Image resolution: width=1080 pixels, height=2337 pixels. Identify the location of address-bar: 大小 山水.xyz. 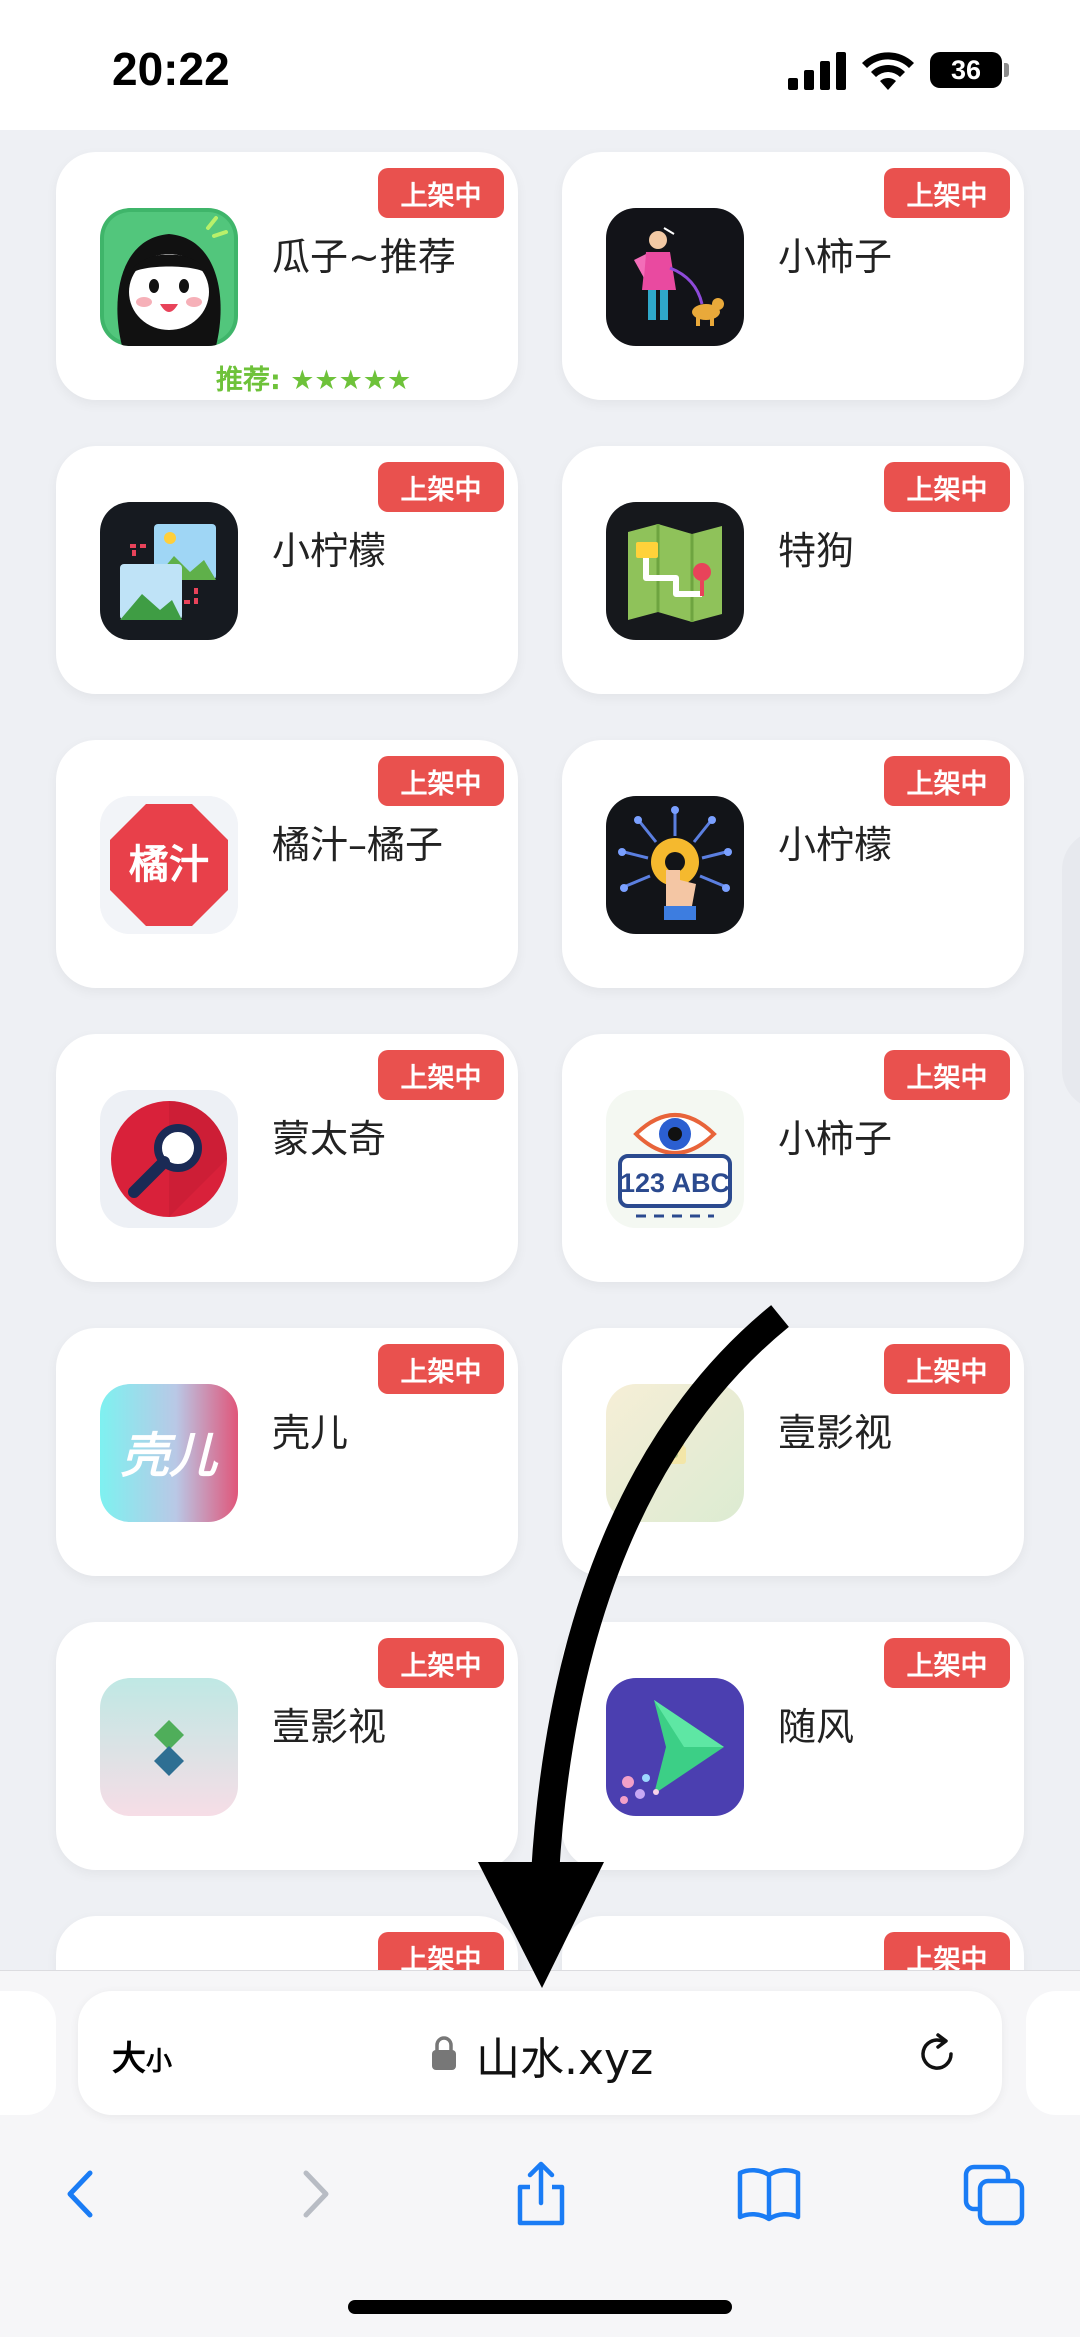
(540, 2053).